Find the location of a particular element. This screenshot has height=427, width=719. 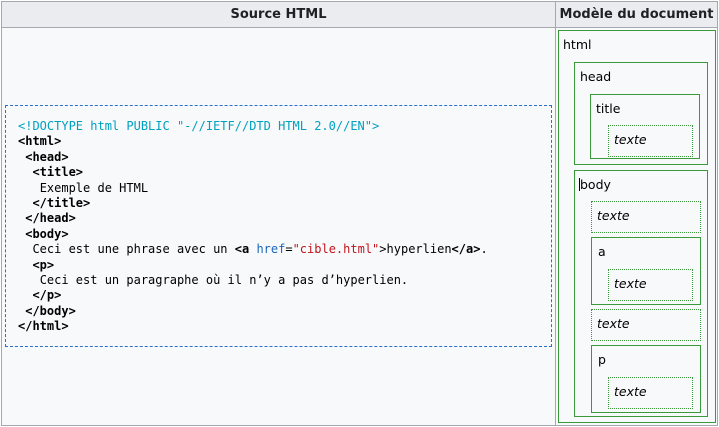

code-a-attr-name: href is located at coordinates (271, 249).